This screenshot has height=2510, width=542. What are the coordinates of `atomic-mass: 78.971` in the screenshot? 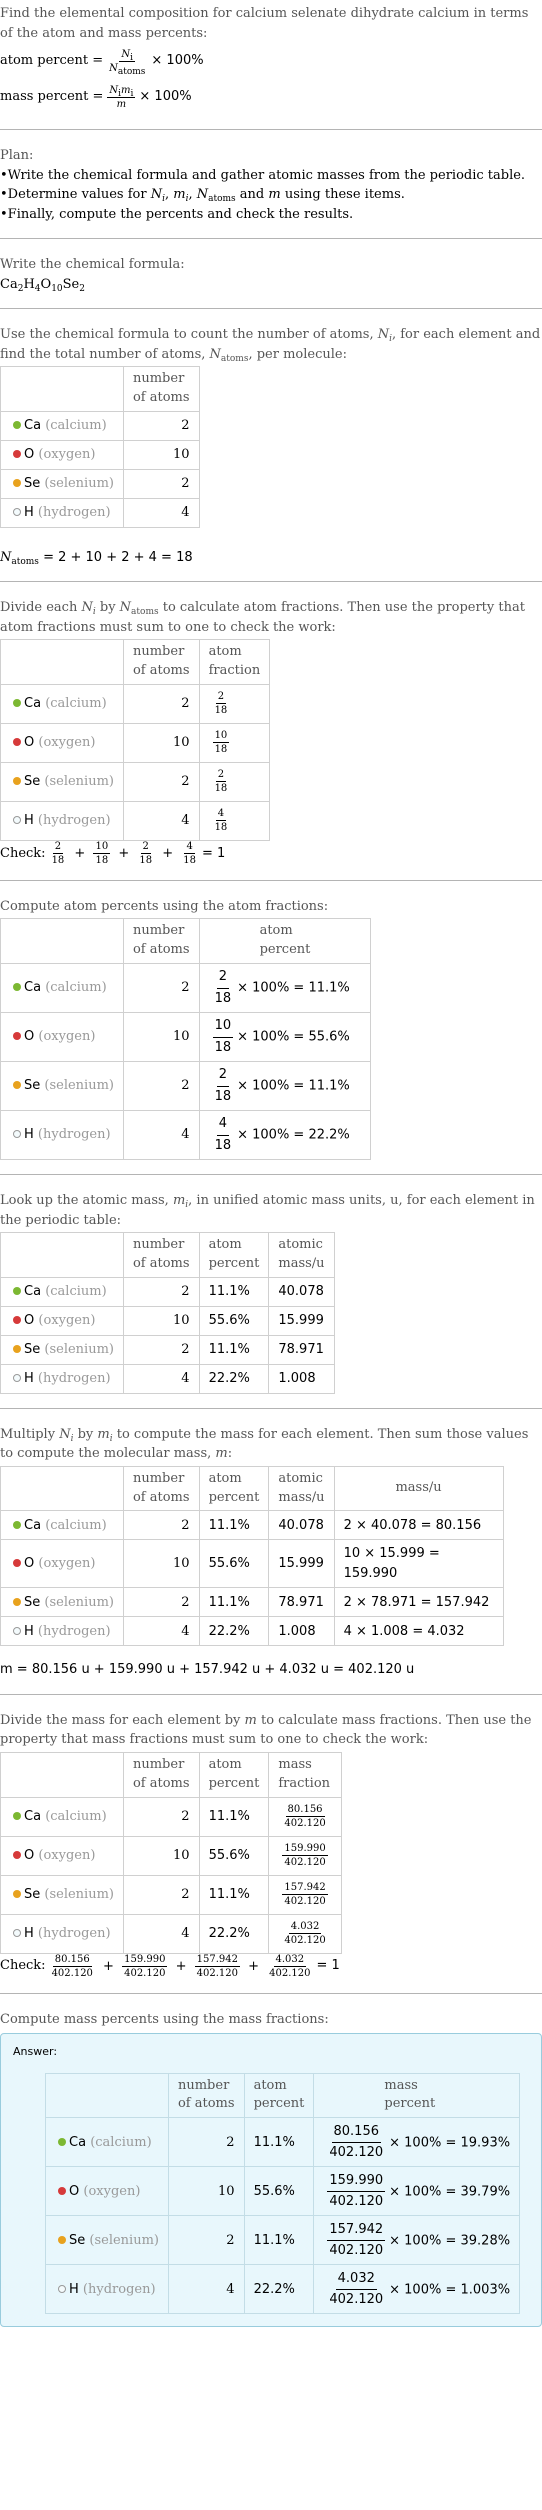 It's located at (301, 1349).